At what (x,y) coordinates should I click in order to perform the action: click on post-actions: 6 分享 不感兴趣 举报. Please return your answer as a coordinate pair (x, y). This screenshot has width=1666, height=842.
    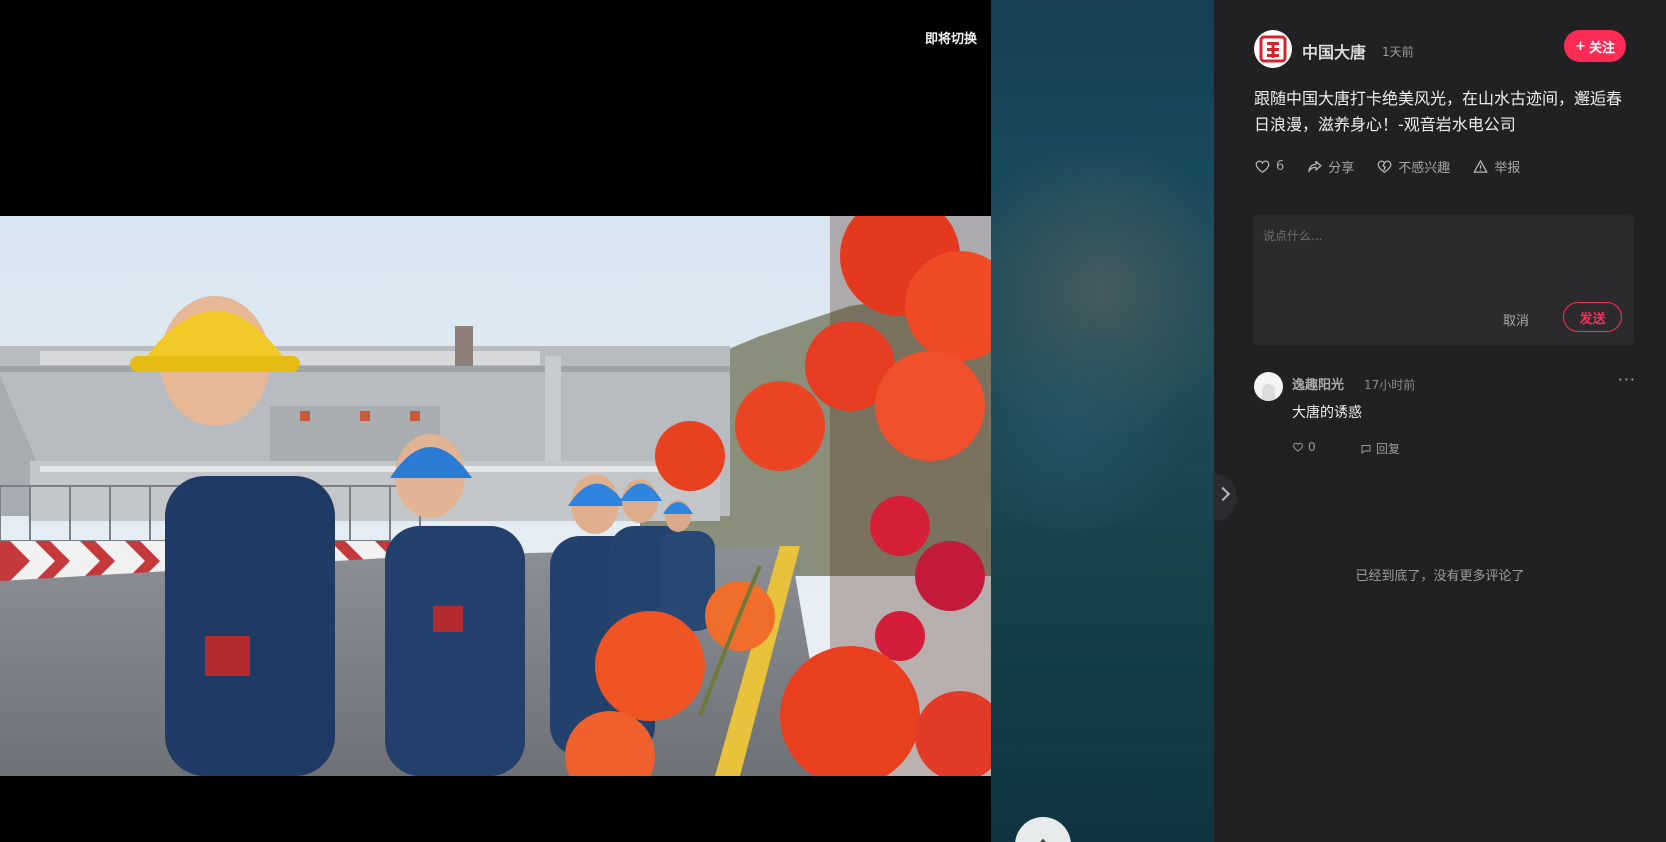
    Looking at the image, I should click on (1398, 166).